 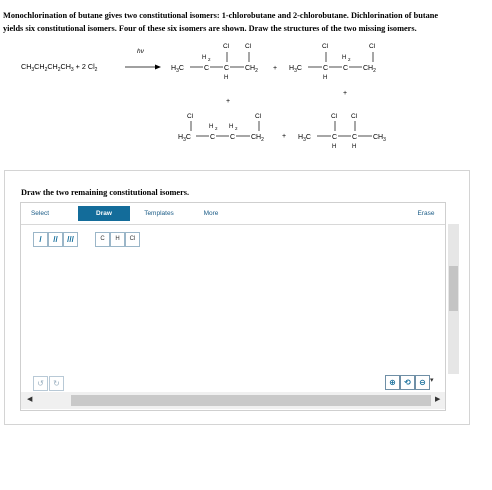 What do you see at coordinates (392, 382) in the screenshot?
I see `zoom-in-icon: ⊕` at bounding box center [392, 382].